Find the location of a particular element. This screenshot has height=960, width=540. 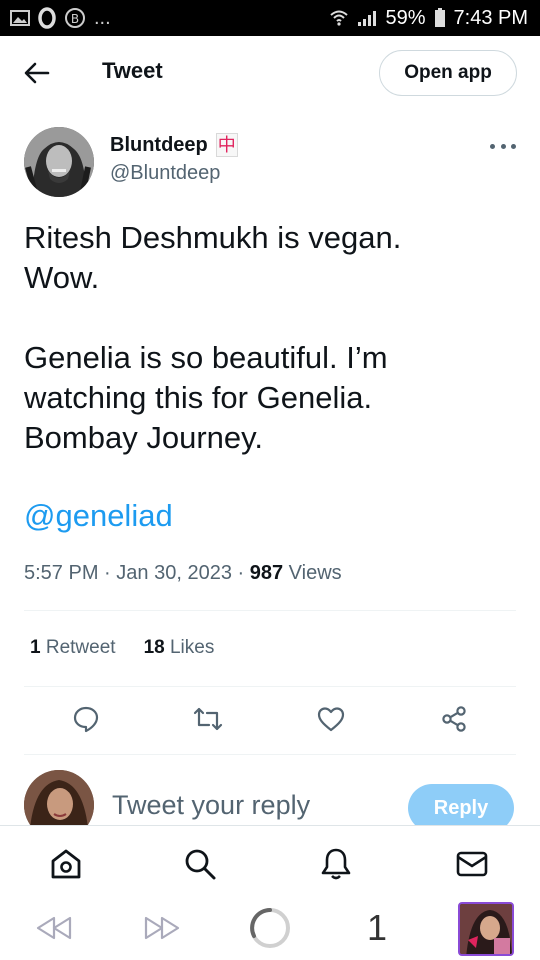

tab-count: 1 is located at coordinates (377, 927).